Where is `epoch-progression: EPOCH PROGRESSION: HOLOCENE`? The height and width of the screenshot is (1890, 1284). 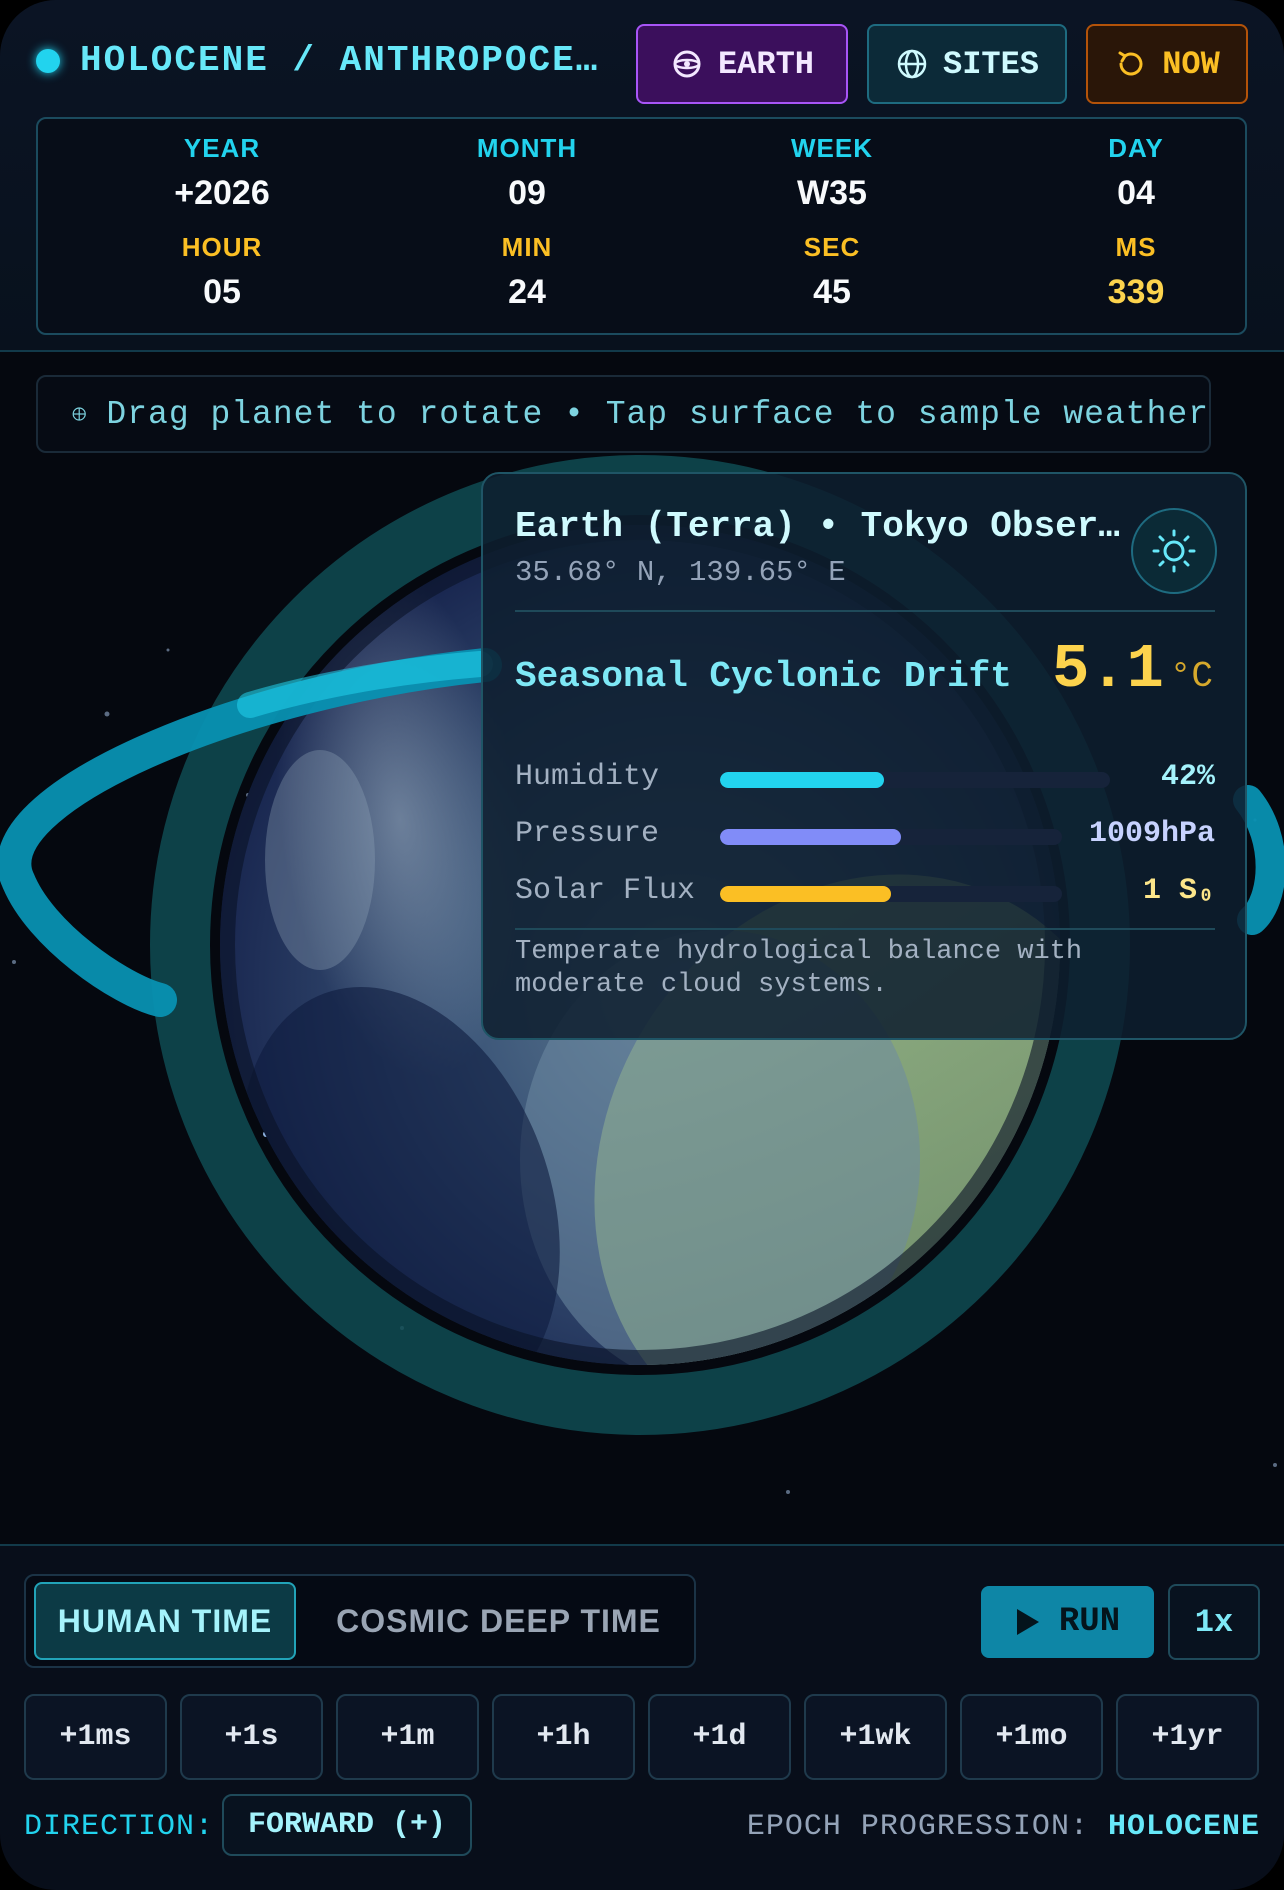
epoch-progression: EPOCH PROGRESSION: HOLOCENE is located at coordinates (1003, 1827).